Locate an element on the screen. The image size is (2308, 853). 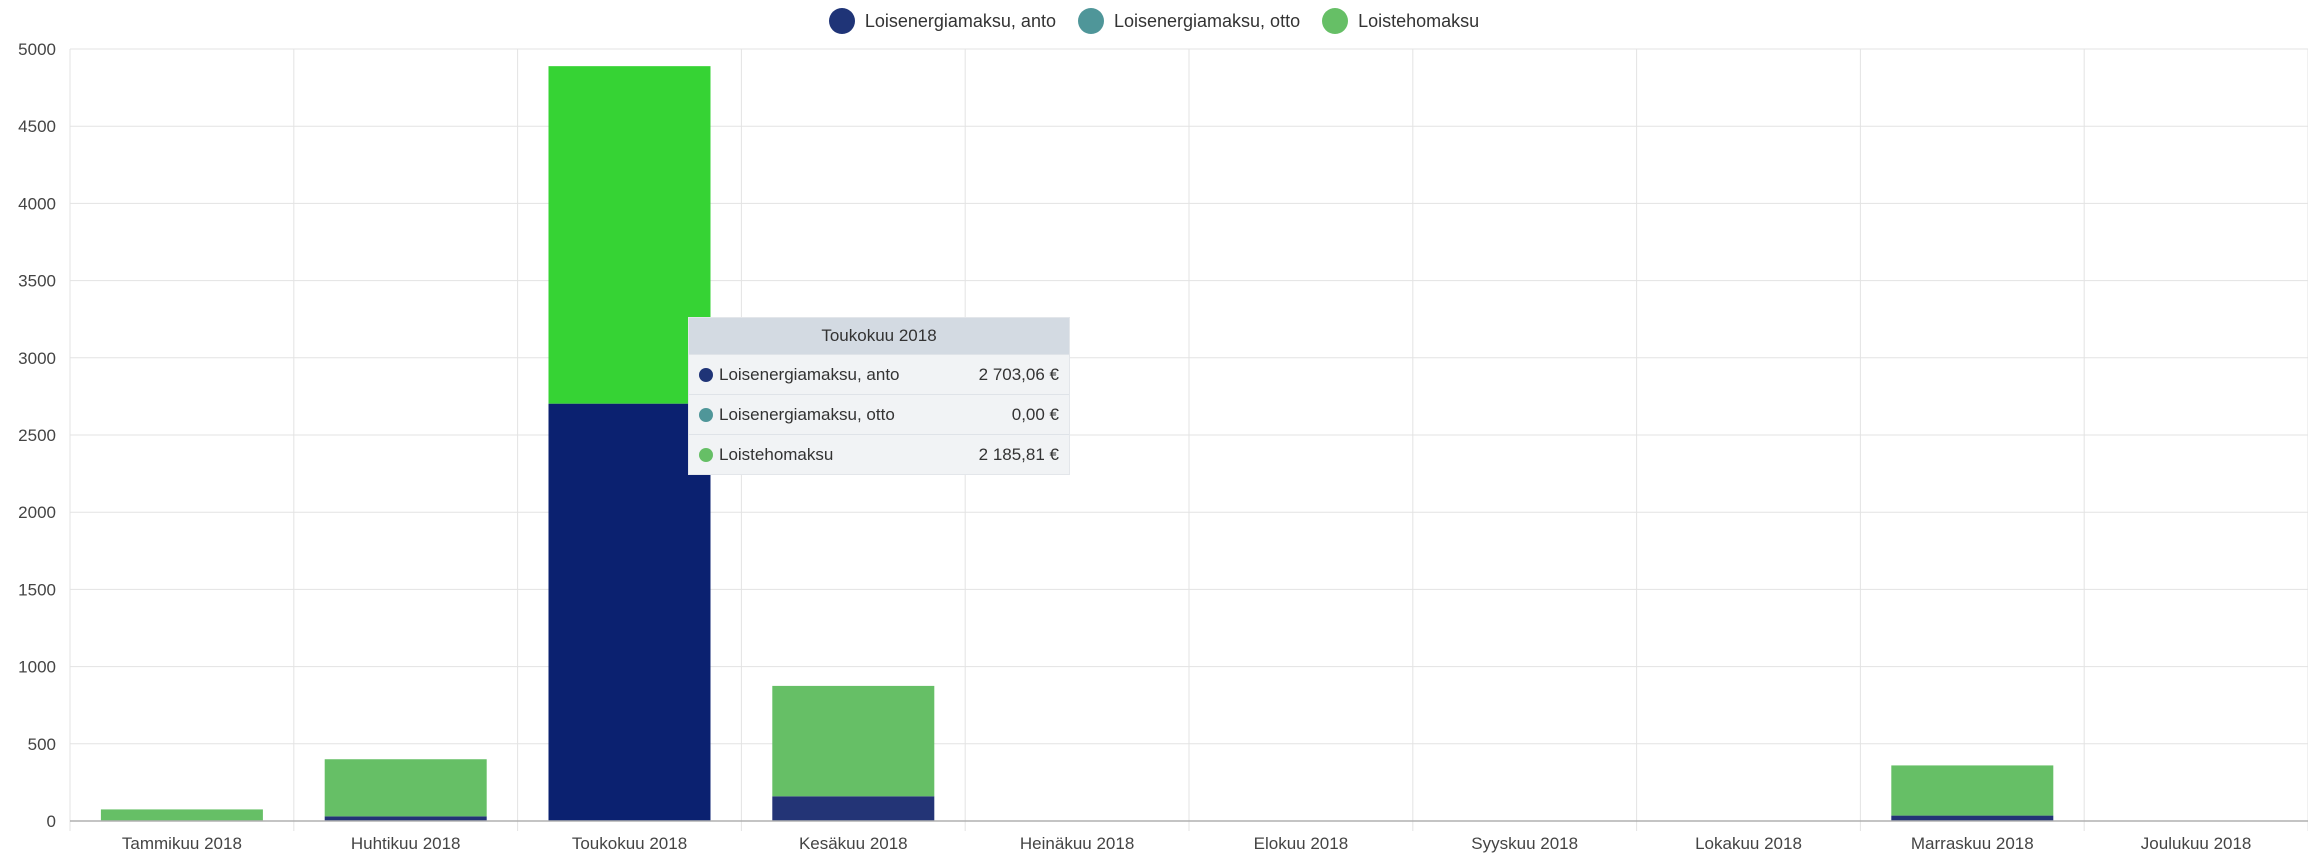
x-tick-label-6: Syyskuu 2018 is located at coordinates (1524, 843).